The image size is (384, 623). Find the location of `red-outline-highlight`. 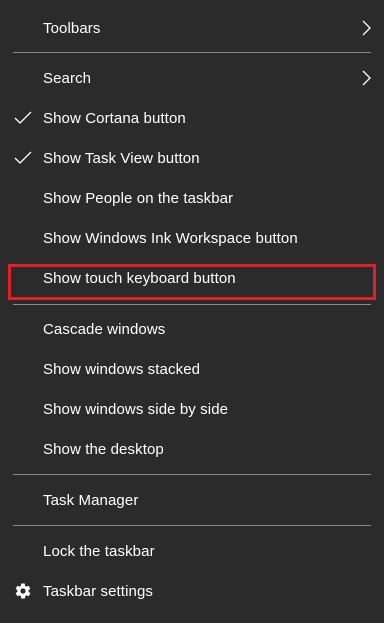

red-outline-highlight is located at coordinates (192, 282).